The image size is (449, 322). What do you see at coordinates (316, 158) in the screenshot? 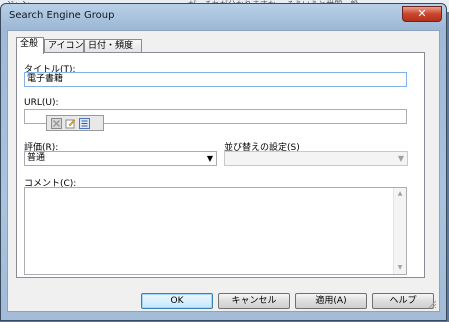
I see `sort-dropdown: ▼` at bounding box center [316, 158].